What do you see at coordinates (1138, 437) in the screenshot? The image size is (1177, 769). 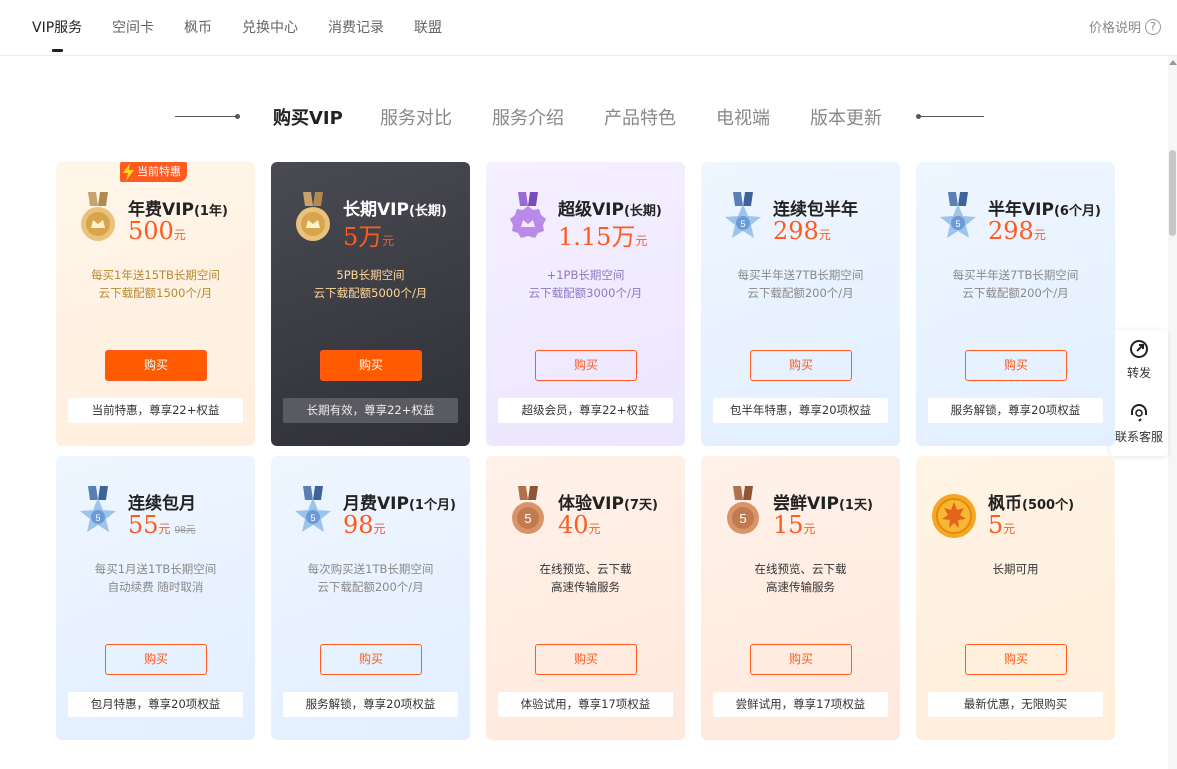 I see `customer-service-label: 联系客服` at bounding box center [1138, 437].